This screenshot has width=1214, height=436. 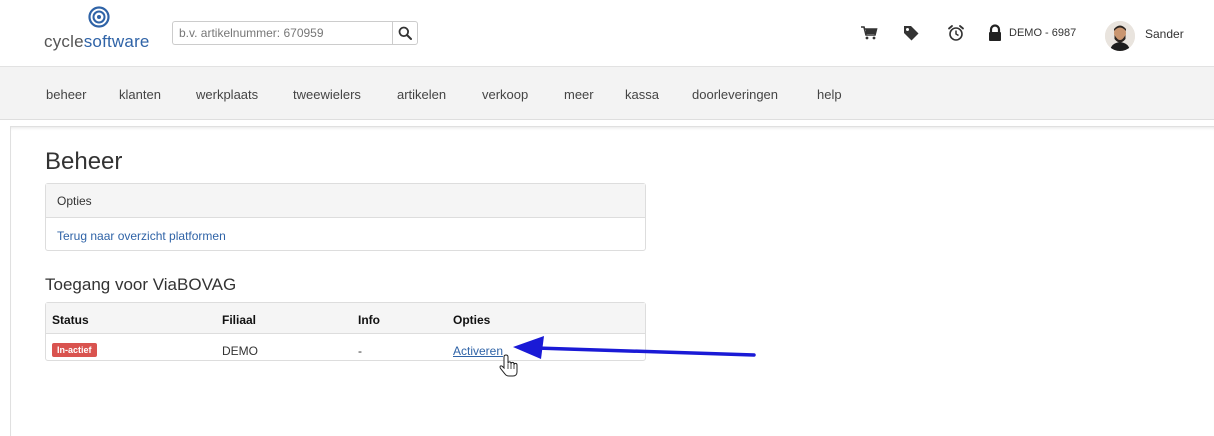 I want to click on nav-item-werkplaats: werkplaats, so click(x=227, y=94).